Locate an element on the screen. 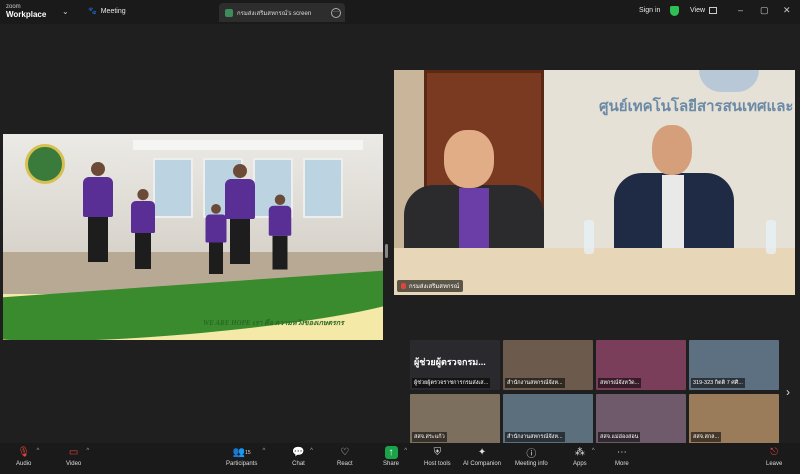  ai-label: AI Companion is located at coordinates (482, 464).